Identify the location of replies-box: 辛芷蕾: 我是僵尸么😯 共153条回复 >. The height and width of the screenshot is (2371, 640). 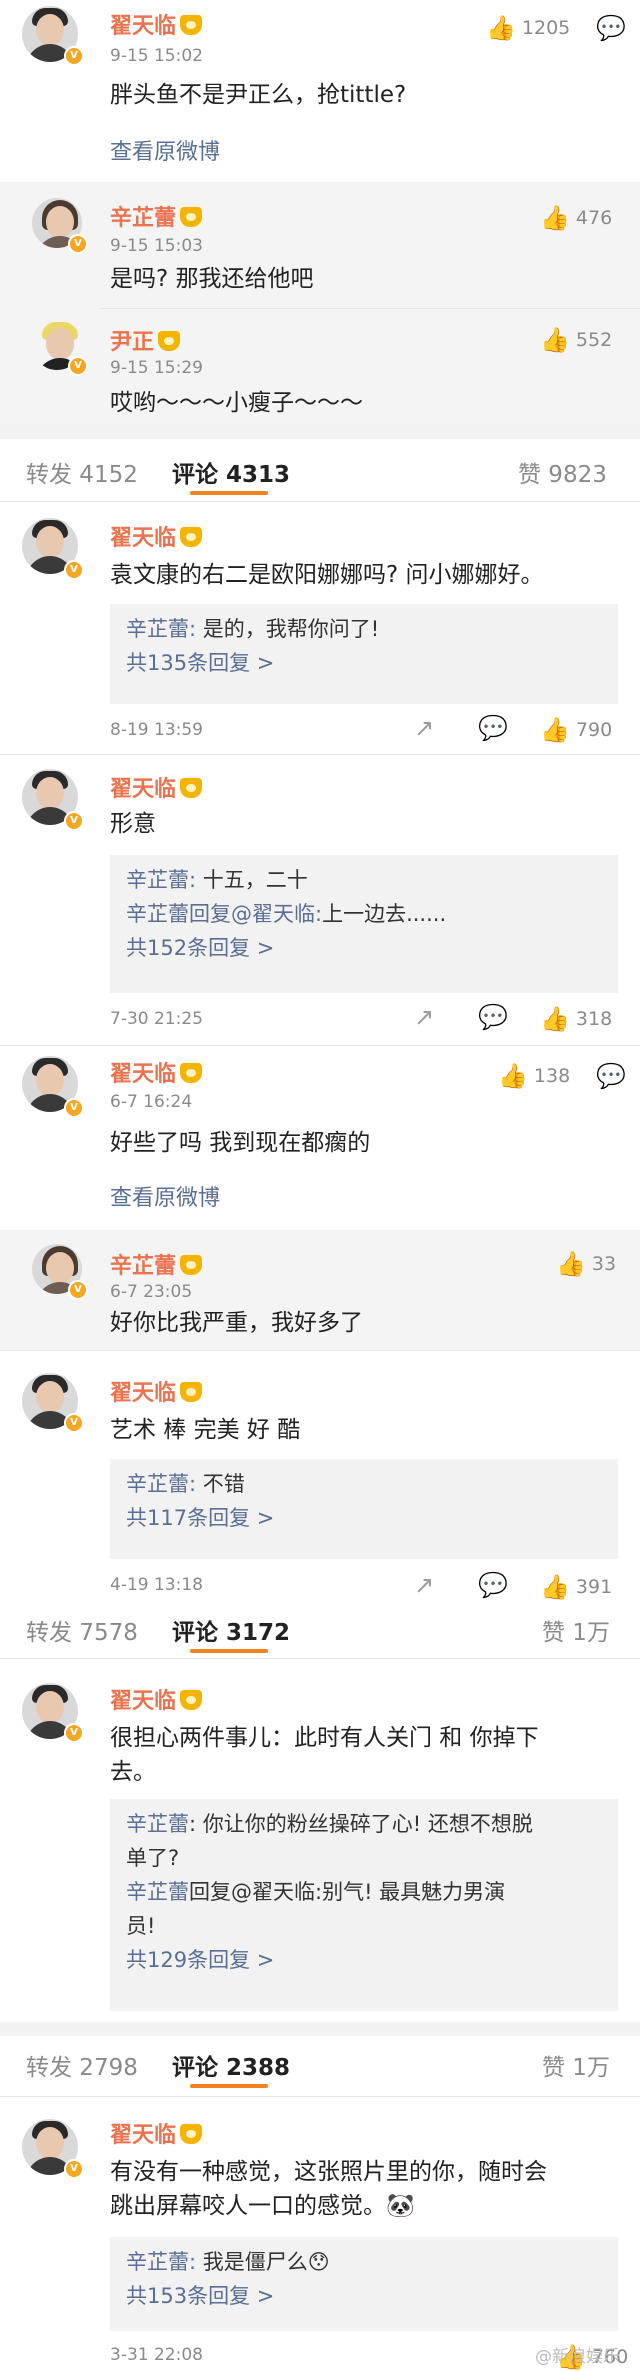
(364, 2284).